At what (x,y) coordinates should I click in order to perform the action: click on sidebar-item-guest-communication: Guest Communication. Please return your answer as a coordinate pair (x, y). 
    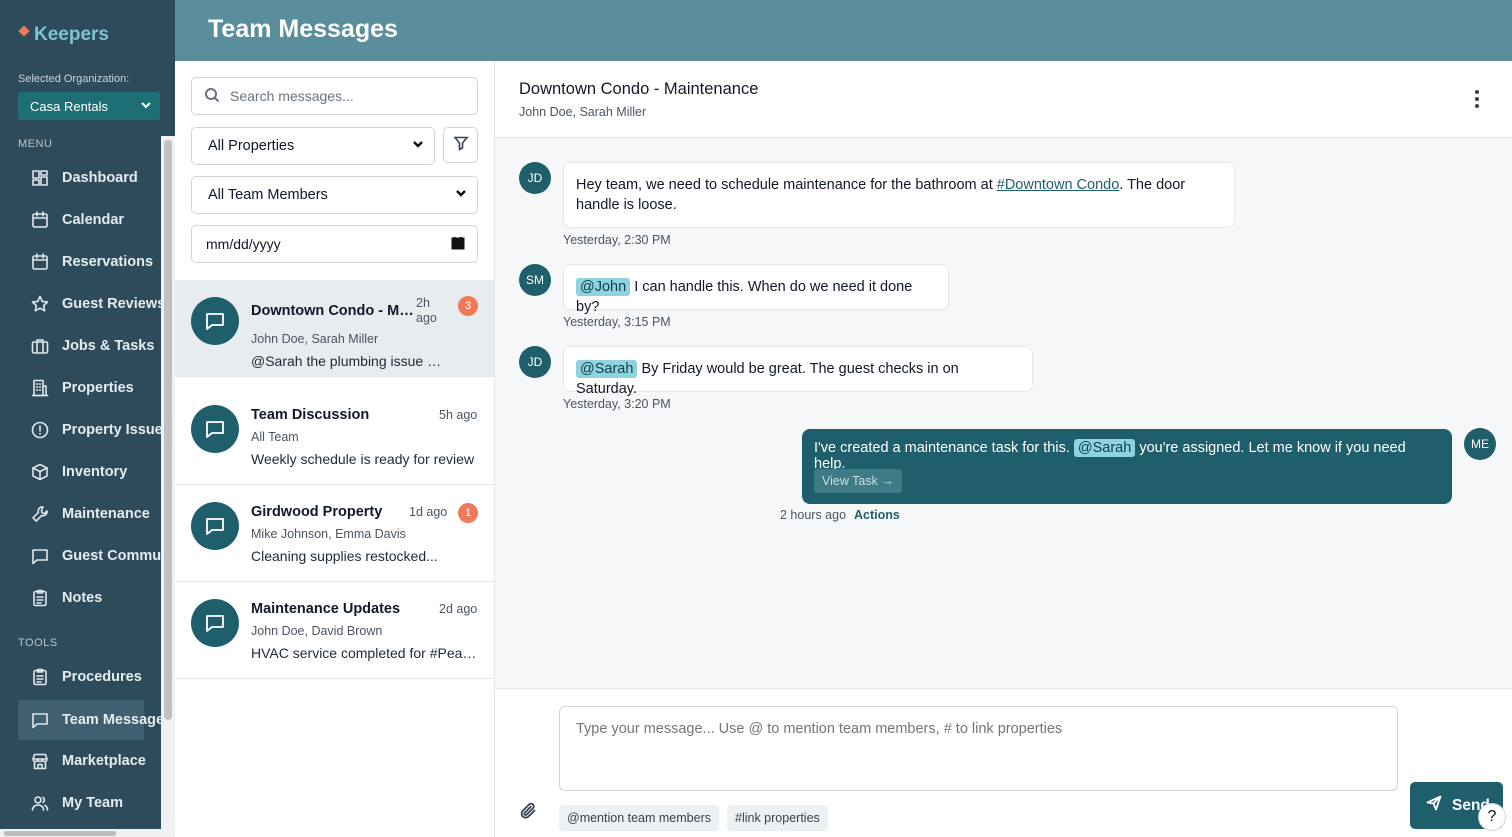
    Looking at the image, I should click on (96, 556).